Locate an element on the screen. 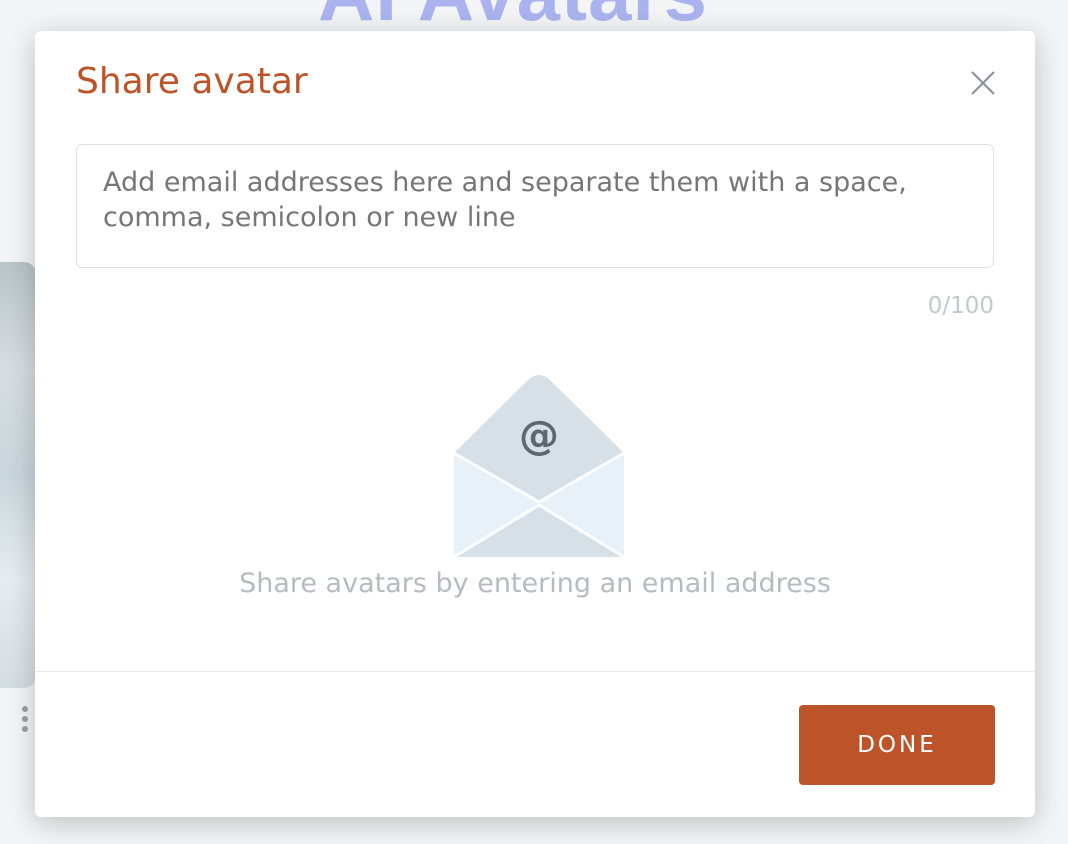 The width and height of the screenshot is (1068, 844). footer-divider is located at coordinates (535, 671).